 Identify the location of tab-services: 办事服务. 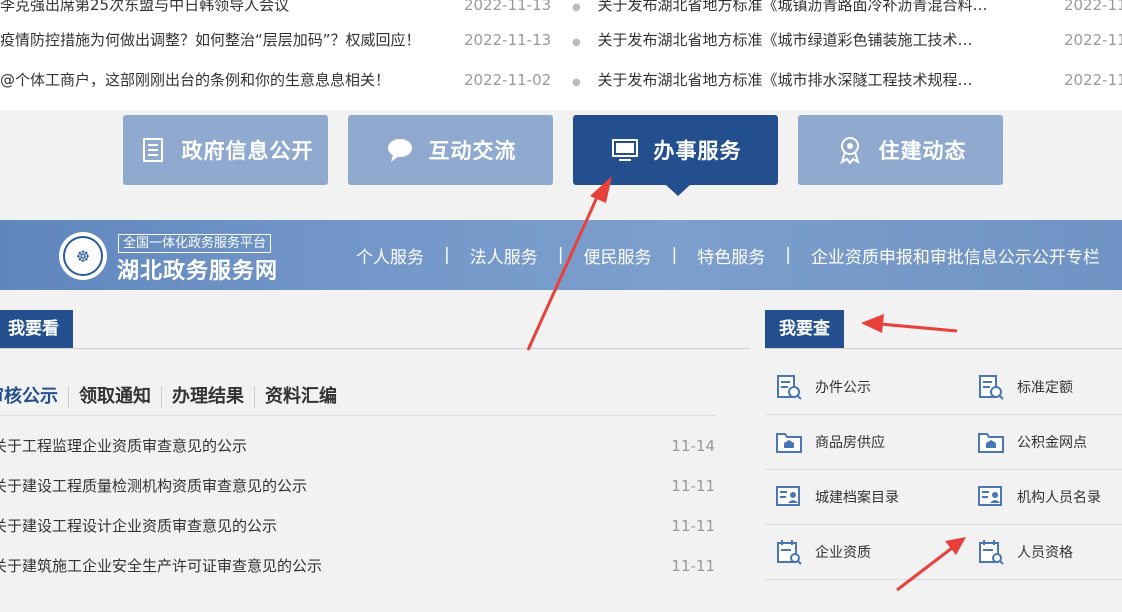
(675, 150).